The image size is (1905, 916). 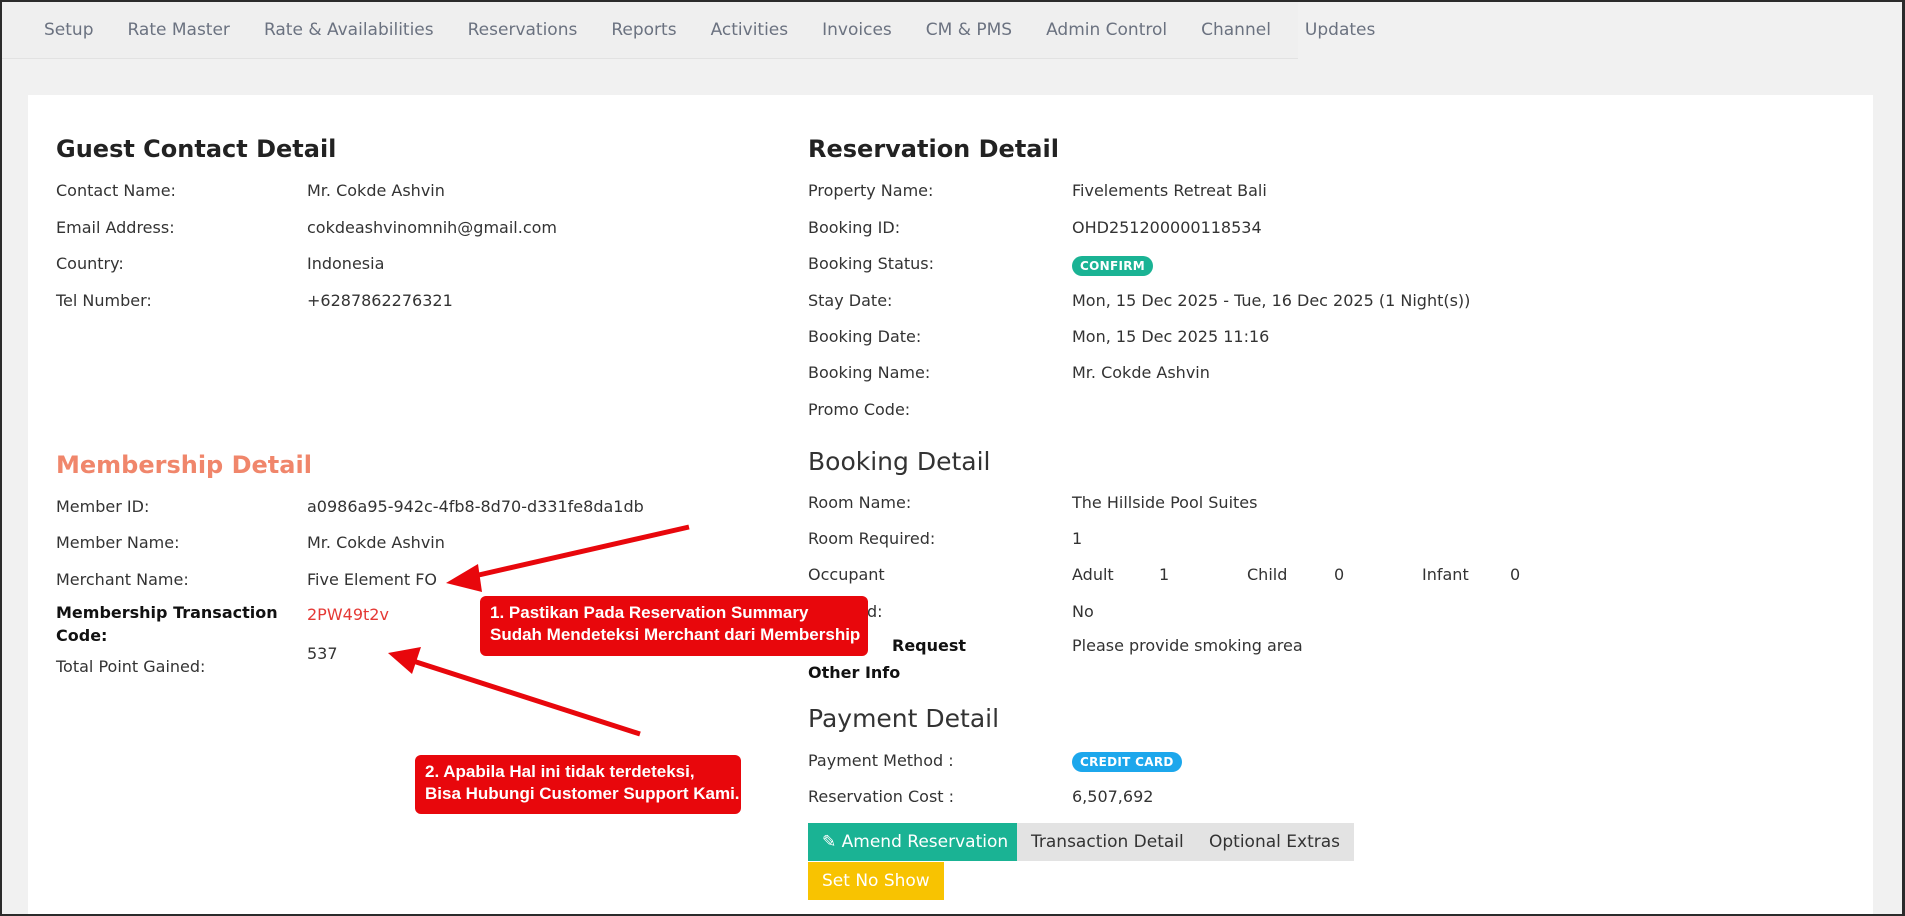 What do you see at coordinates (103, 506) in the screenshot?
I see `member-id-label: Member ID:` at bounding box center [103, 506].